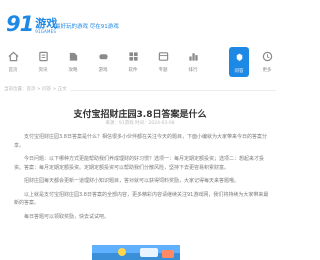  I want to click on nav-item-apps: 软件, so click(133, 62).